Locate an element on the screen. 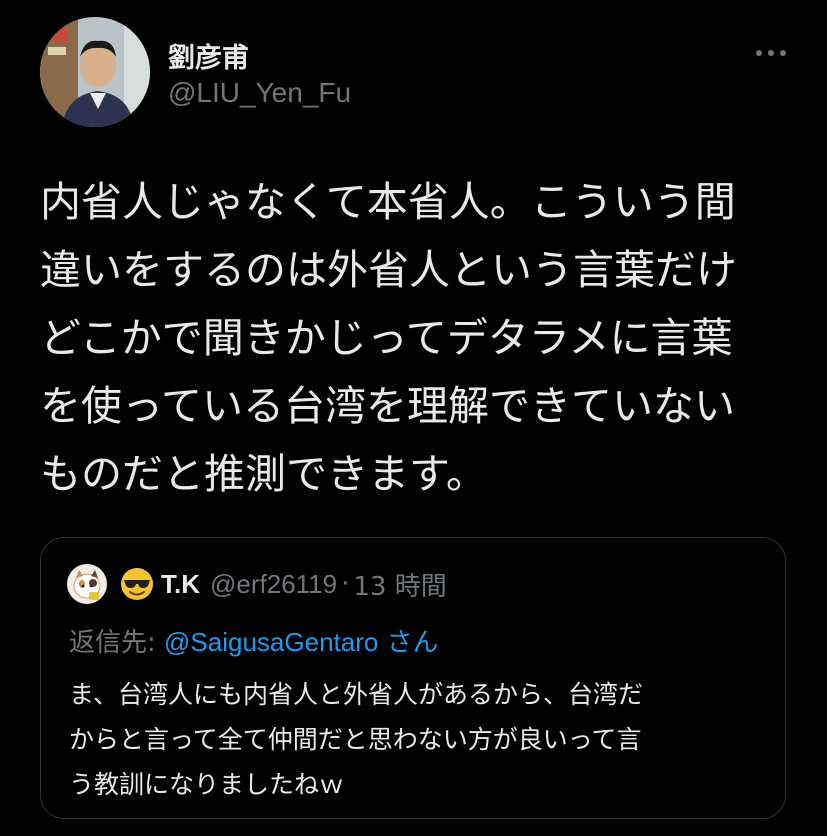 The height and width of the screenshot is (836, 827). quoted-author-handle: @erf26119 is located at coordinates (273, 584).